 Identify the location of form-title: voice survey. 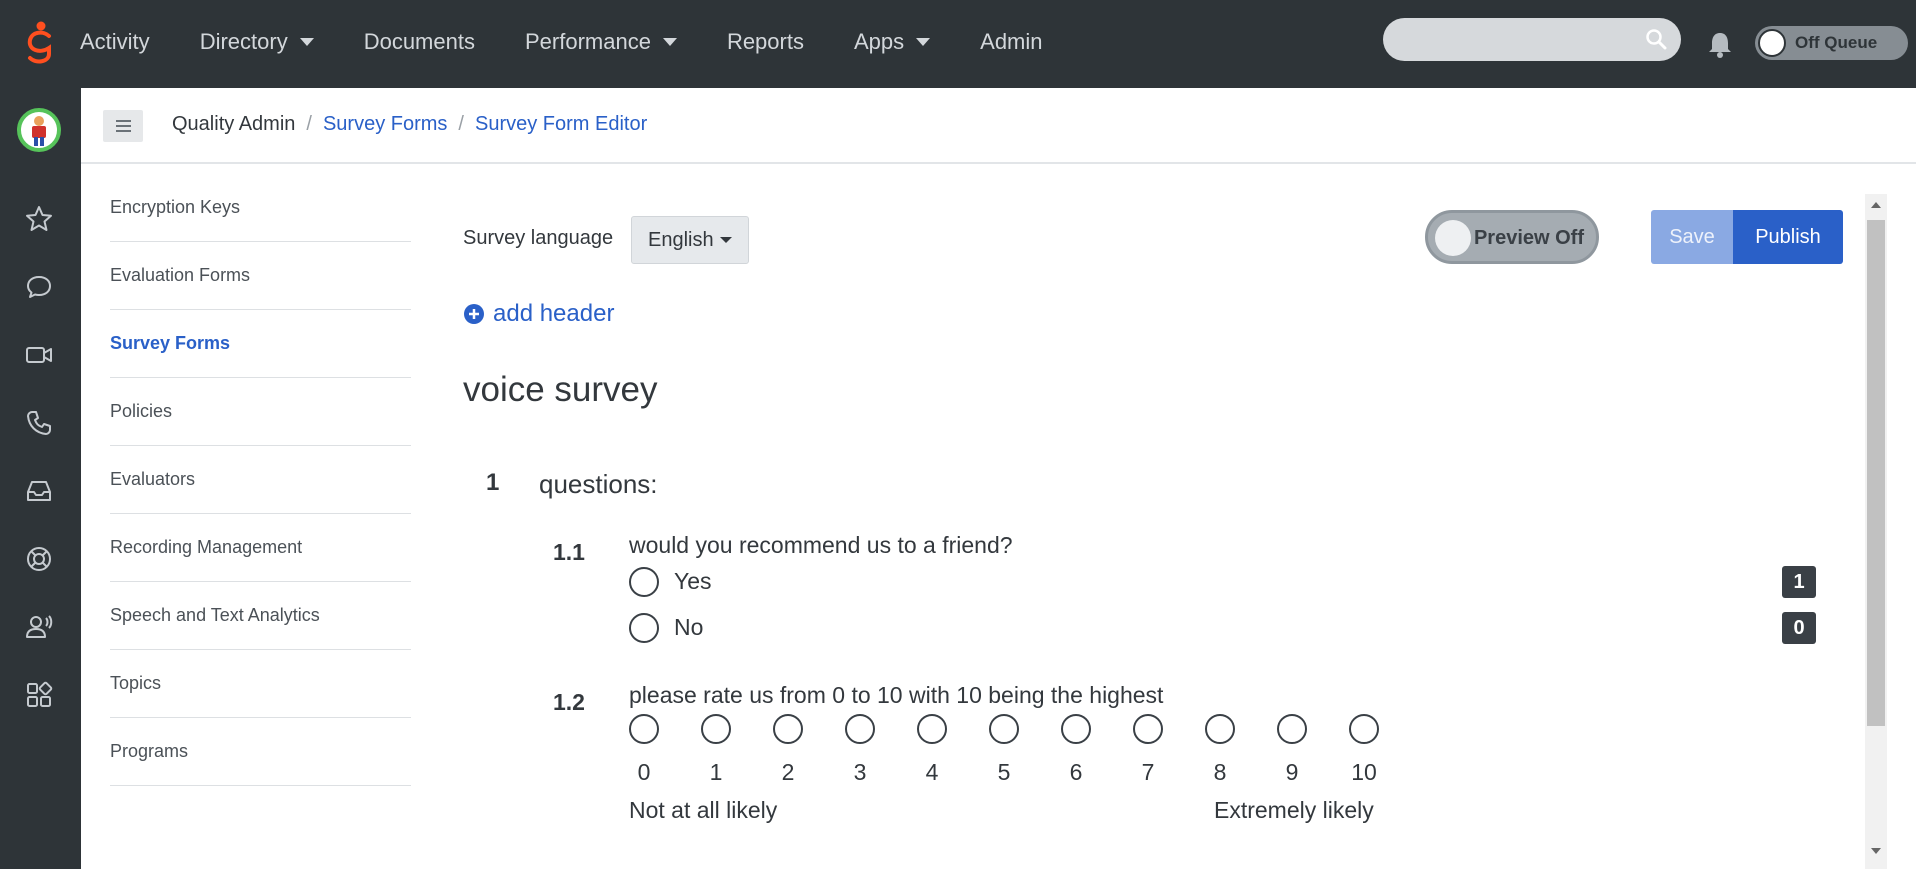
(560, 389).